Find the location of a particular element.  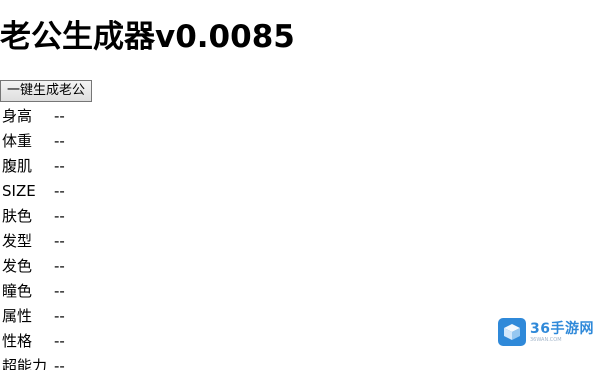

watermark-subtext: 36WAN.COM is located at coordinates (546, 339).